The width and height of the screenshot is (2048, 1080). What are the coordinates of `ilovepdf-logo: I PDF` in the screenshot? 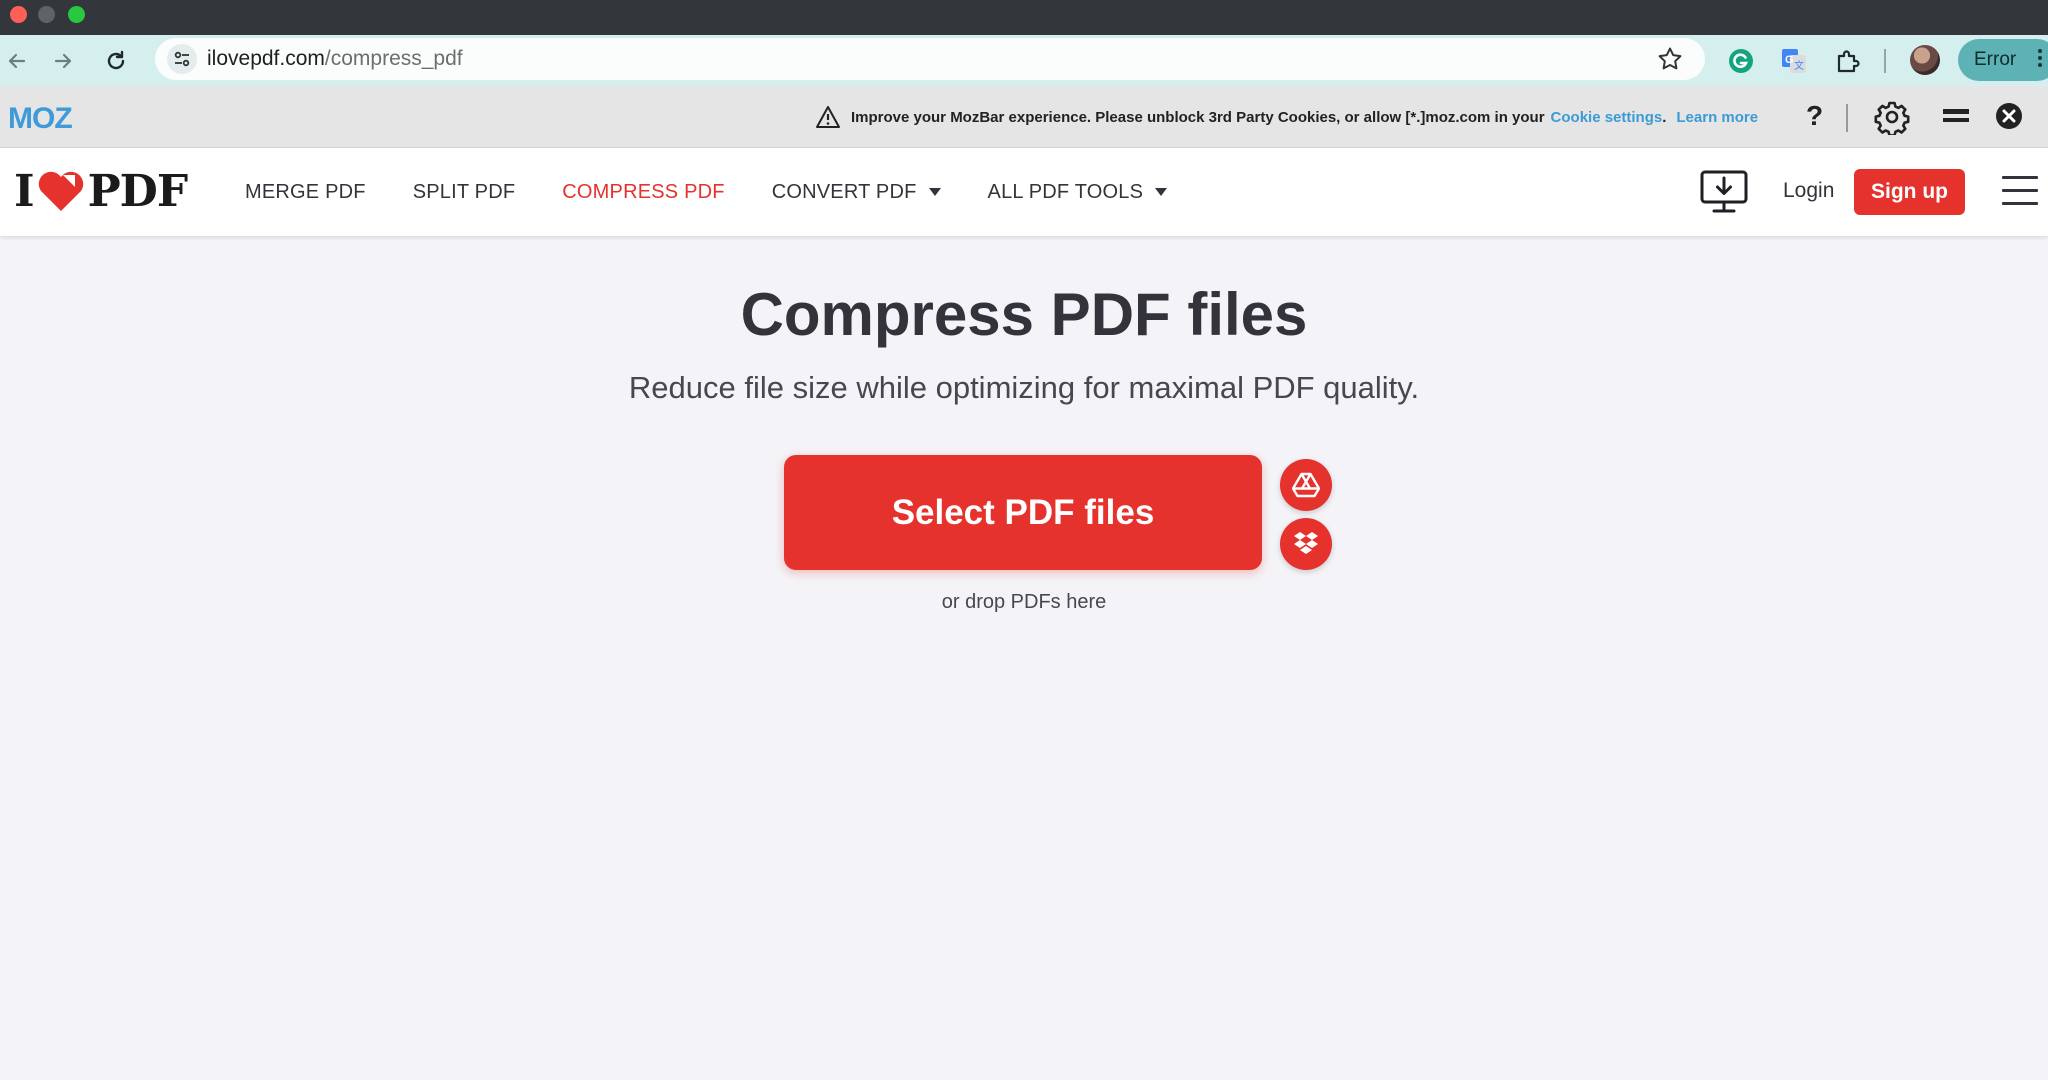 It's located at (101, 191).